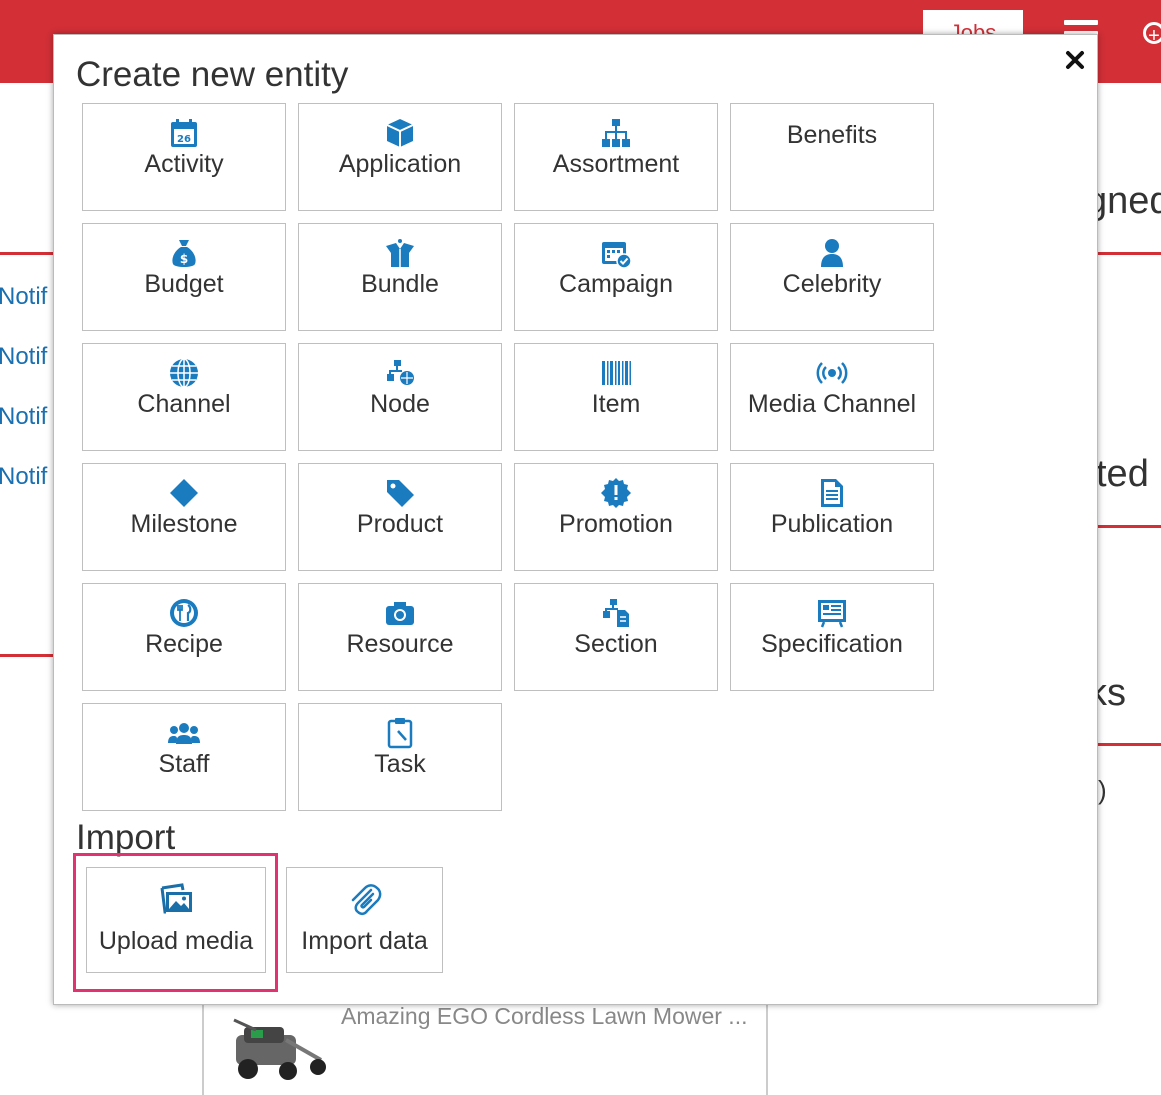  I want to click on document-icon, so click(832, 493).